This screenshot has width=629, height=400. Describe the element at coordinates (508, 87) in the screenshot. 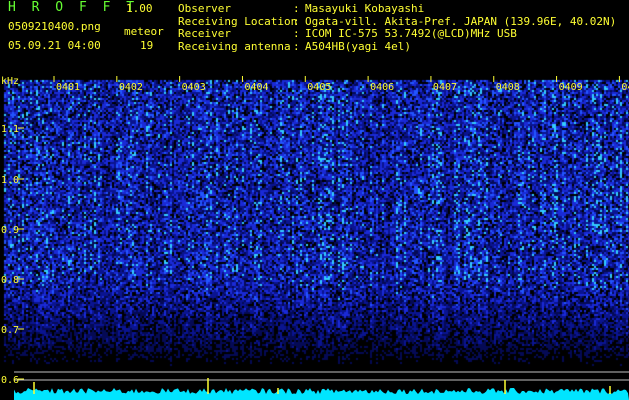

I see `x-tick-label: 0408` at that location.